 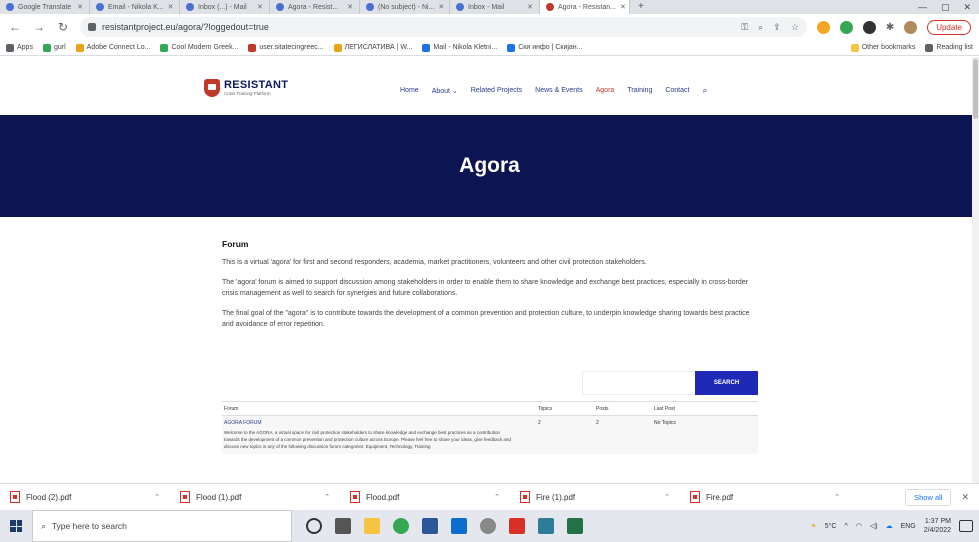 What do you see at coordinates (882, 47) in the screenshot?
I see `other-bookmarks: Other bookmarks` at bounding box center [882, 47].